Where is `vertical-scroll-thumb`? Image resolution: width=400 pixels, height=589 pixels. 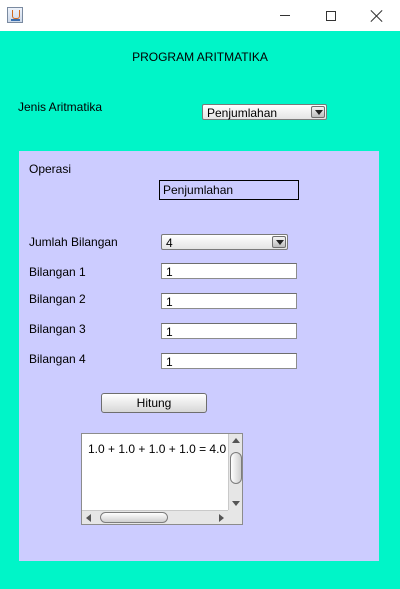 vertical-scroll-thumb is located at coordinates (236, 468).